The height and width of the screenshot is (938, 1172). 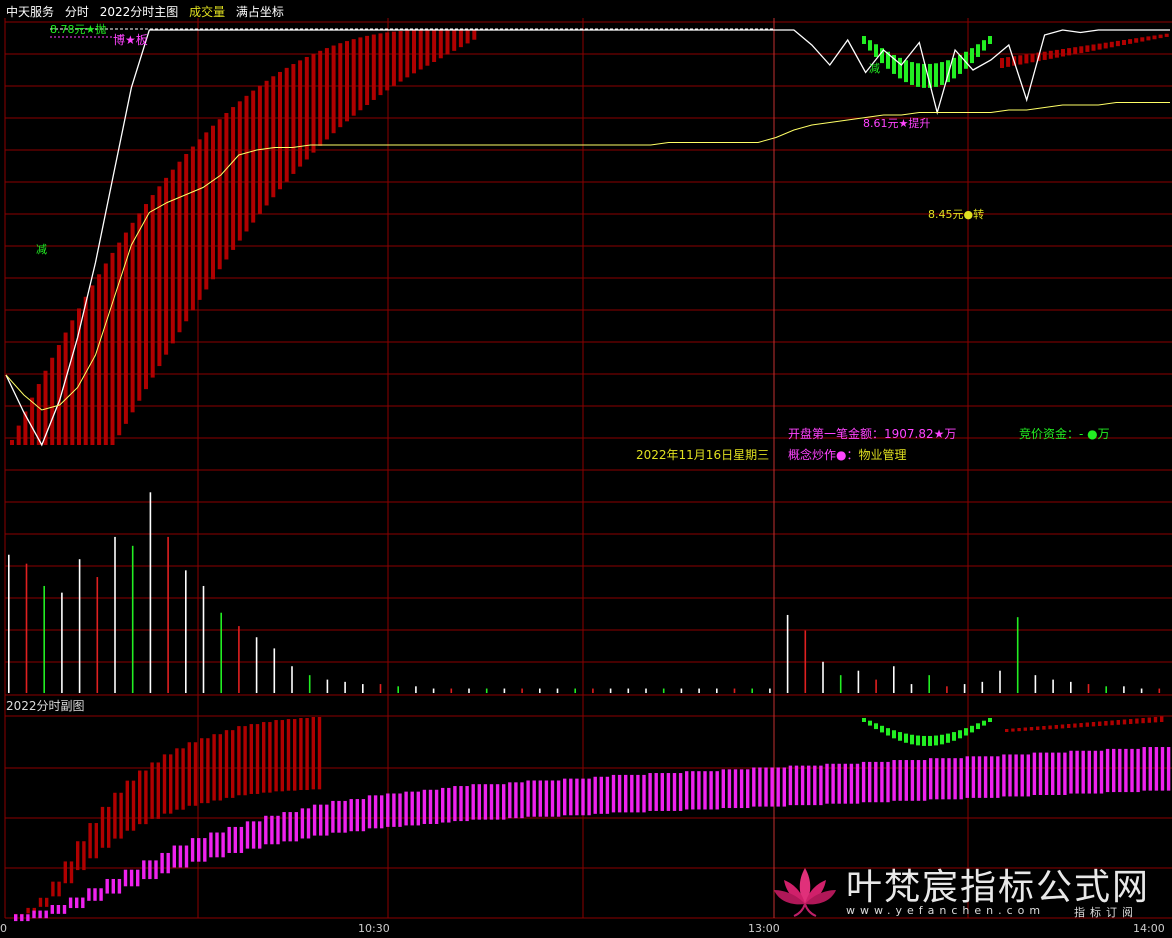 I want to click on mode-label: 分时, so click(x=77, y=12).